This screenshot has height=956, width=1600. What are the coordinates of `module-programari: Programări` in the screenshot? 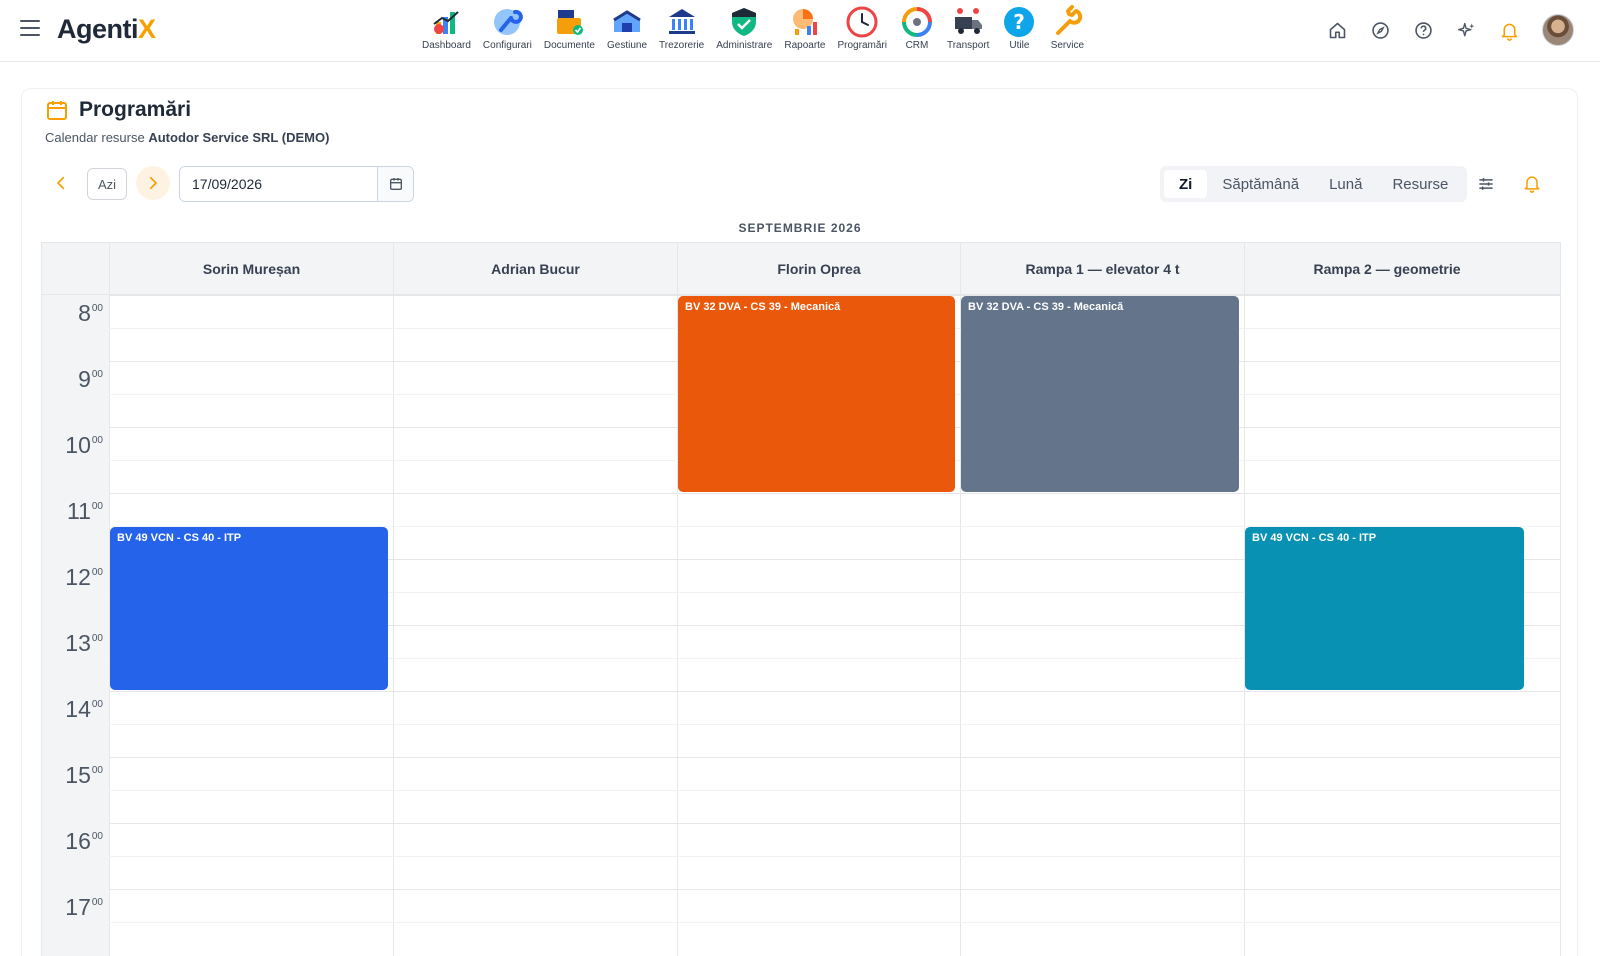 It's located at (862, 32).